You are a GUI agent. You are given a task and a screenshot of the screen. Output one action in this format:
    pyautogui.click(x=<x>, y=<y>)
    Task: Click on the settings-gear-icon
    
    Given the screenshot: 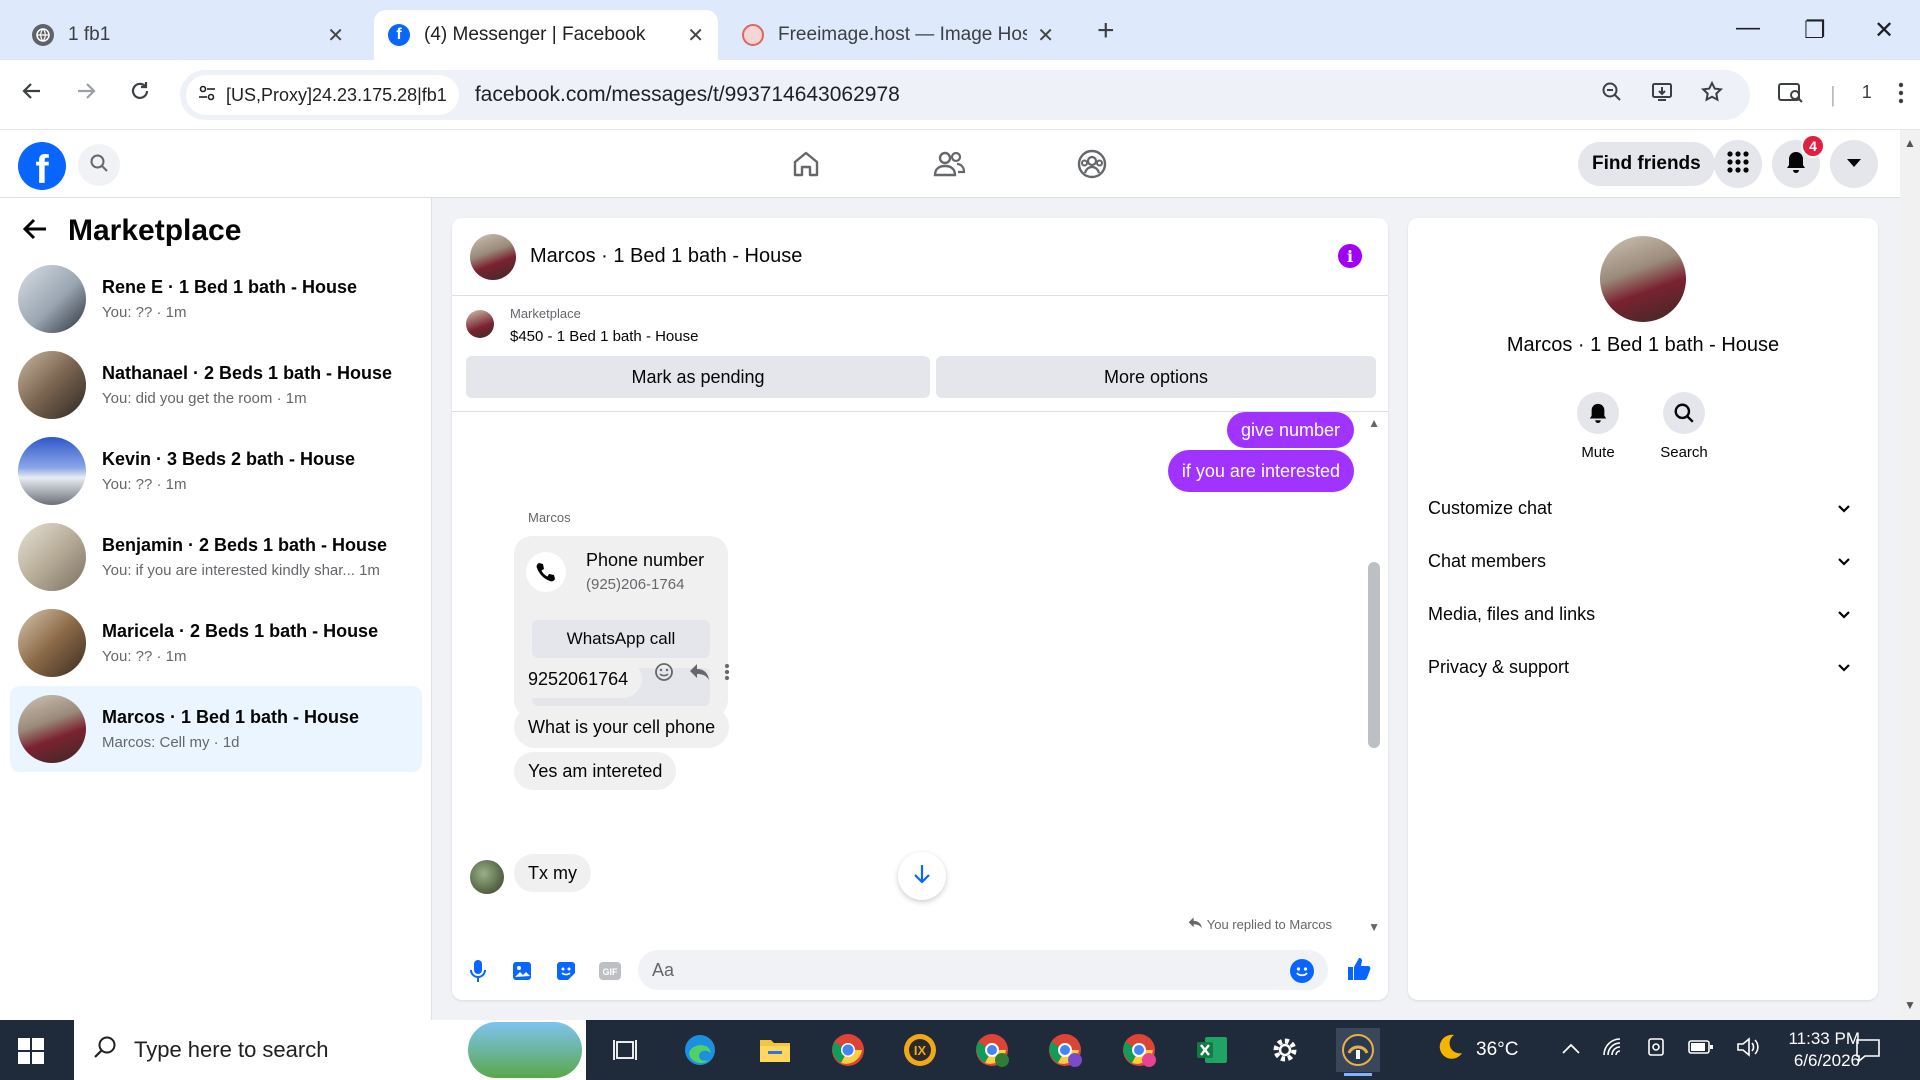 What is the action you would take?
    pyautogui.click(x=1285, y=1050)
    